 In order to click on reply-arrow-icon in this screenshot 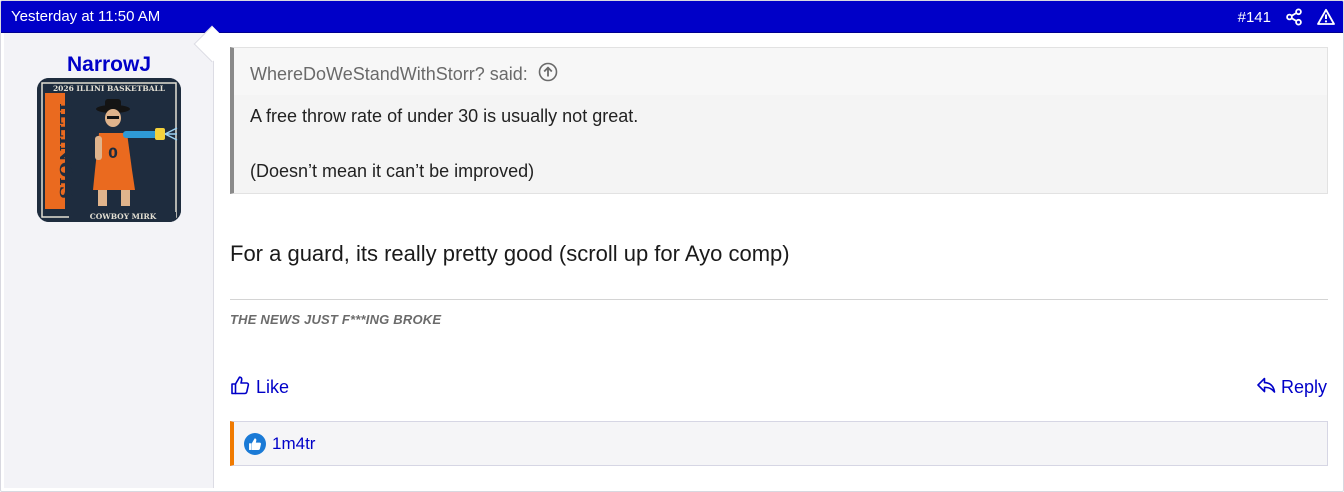, I will do `click(1266, 387)`.